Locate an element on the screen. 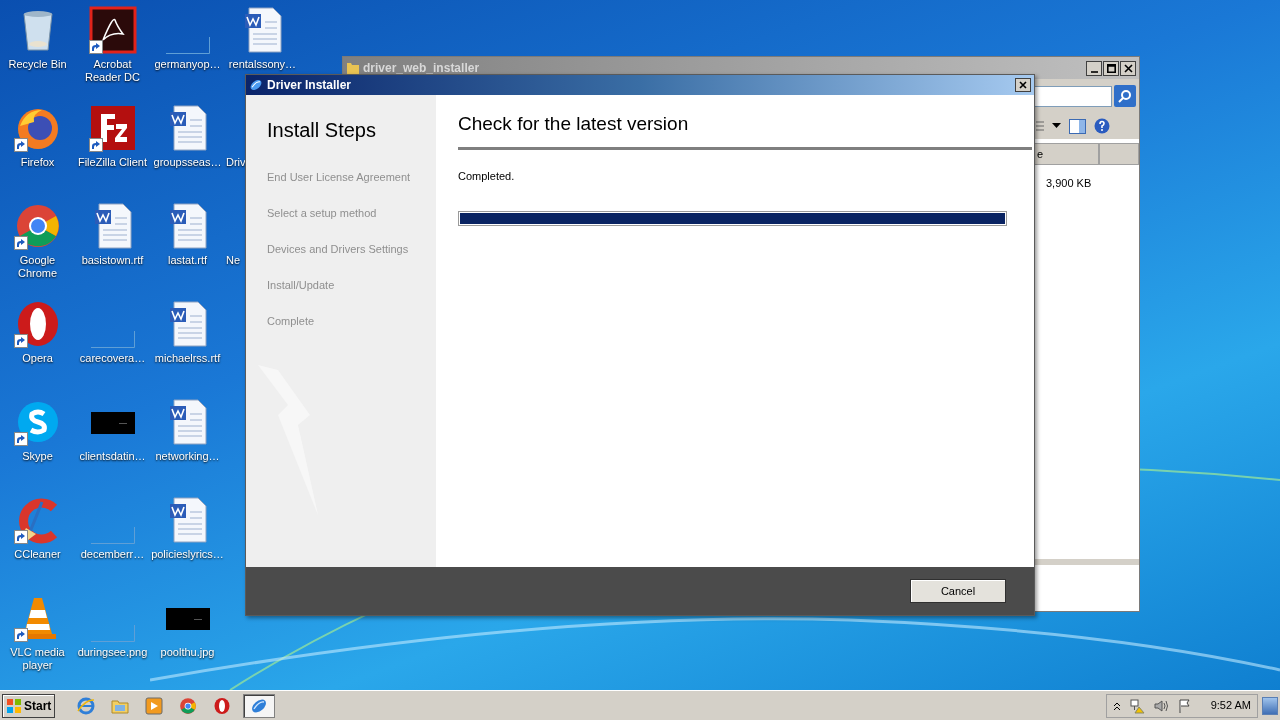 The width and height of the screenshot is (1280, 720). desktop-icon-label: michaelrss.rtf is located at coordinates (187, 358).